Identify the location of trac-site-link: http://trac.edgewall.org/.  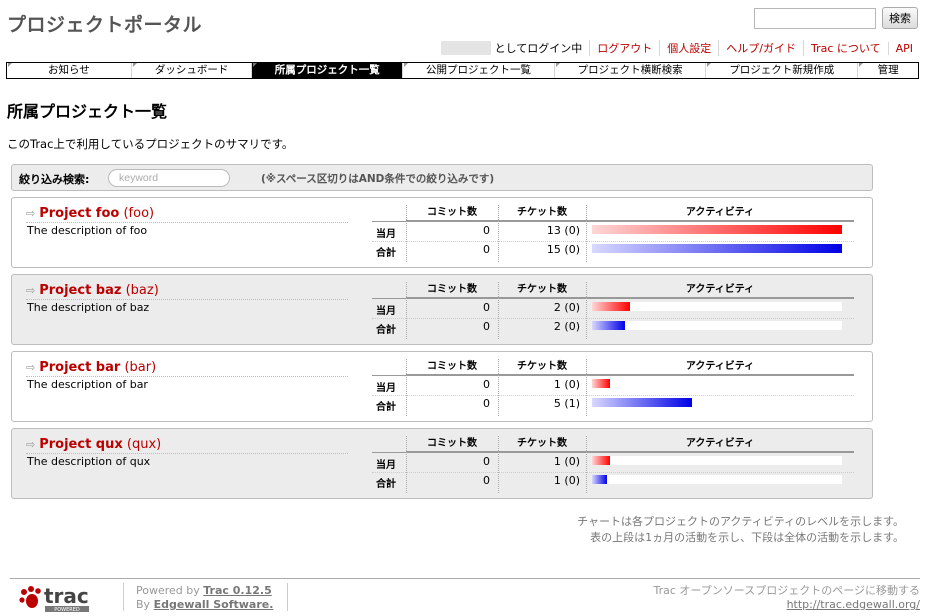
(787, 605).